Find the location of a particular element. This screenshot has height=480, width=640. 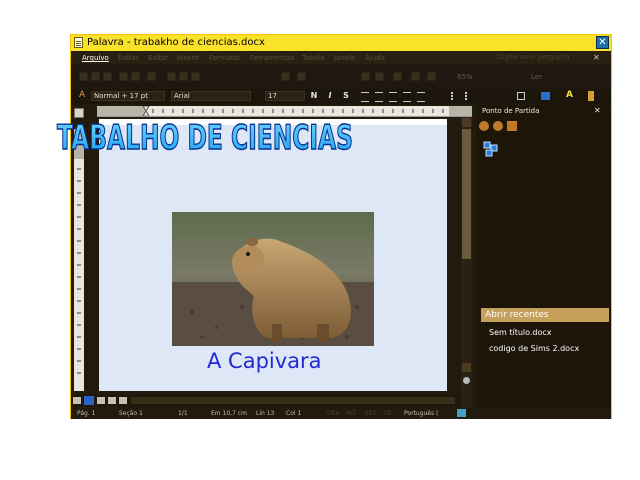

outline-view-icon is located at coordinates (112, 400).